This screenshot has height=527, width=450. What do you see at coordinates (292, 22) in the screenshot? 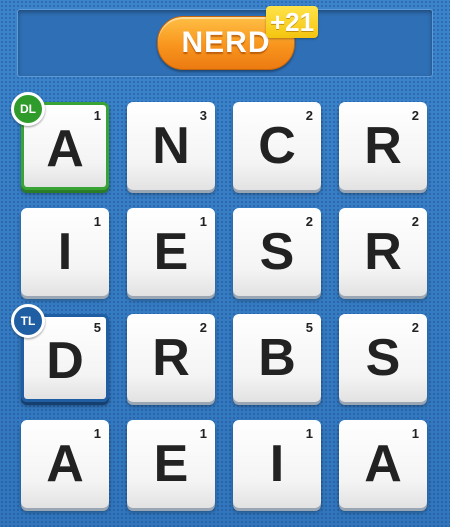
I see `word-score-badge: +21` at bounding box center [292, 22].